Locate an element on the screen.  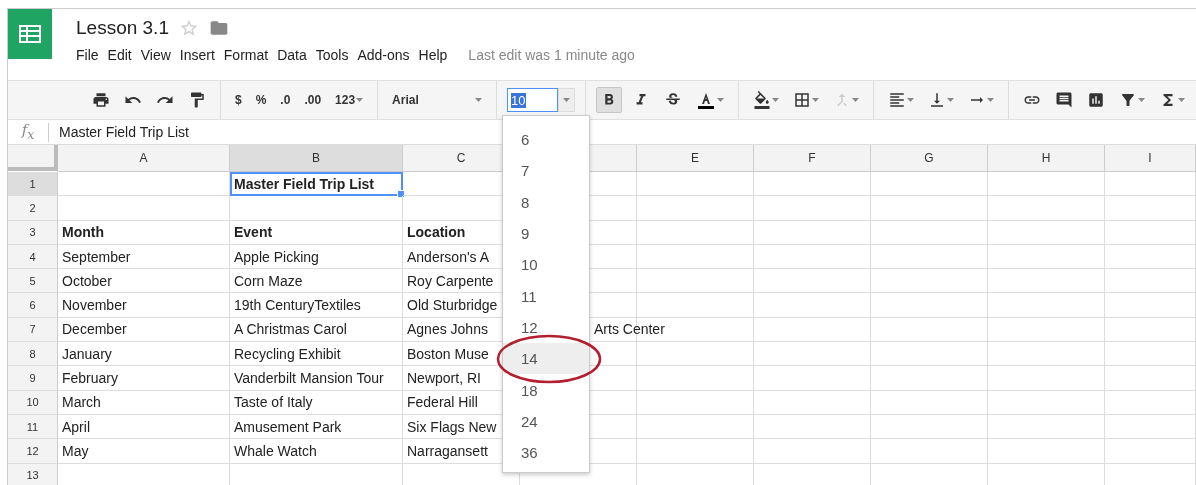
table-cell: 19th CenturyTextiles is located at coordinates (316, 305).